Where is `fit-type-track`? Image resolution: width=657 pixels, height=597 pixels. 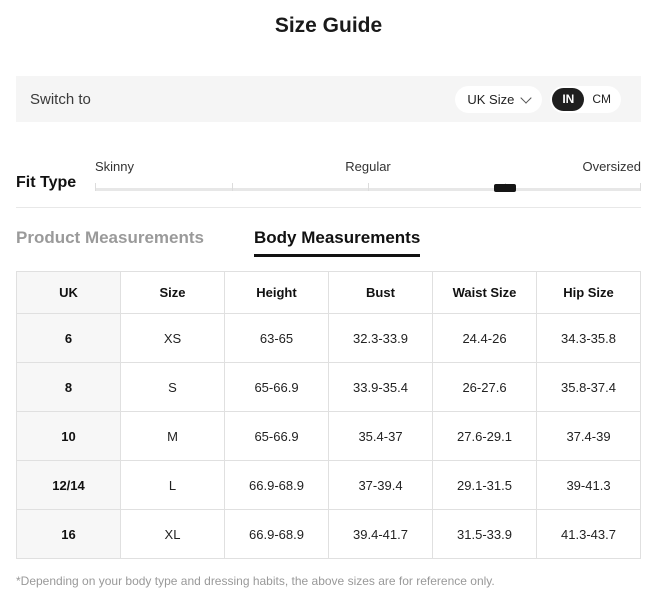
fit-type-track is located at coordinates (368, 187).